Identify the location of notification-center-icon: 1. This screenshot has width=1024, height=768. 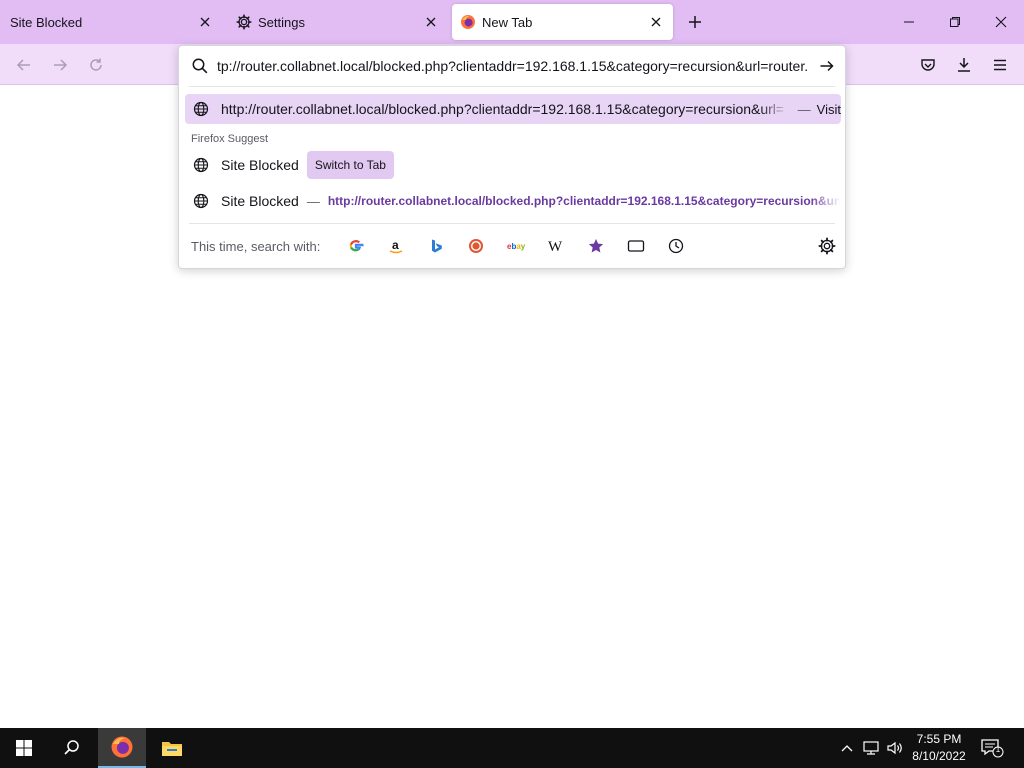
(992, 748).